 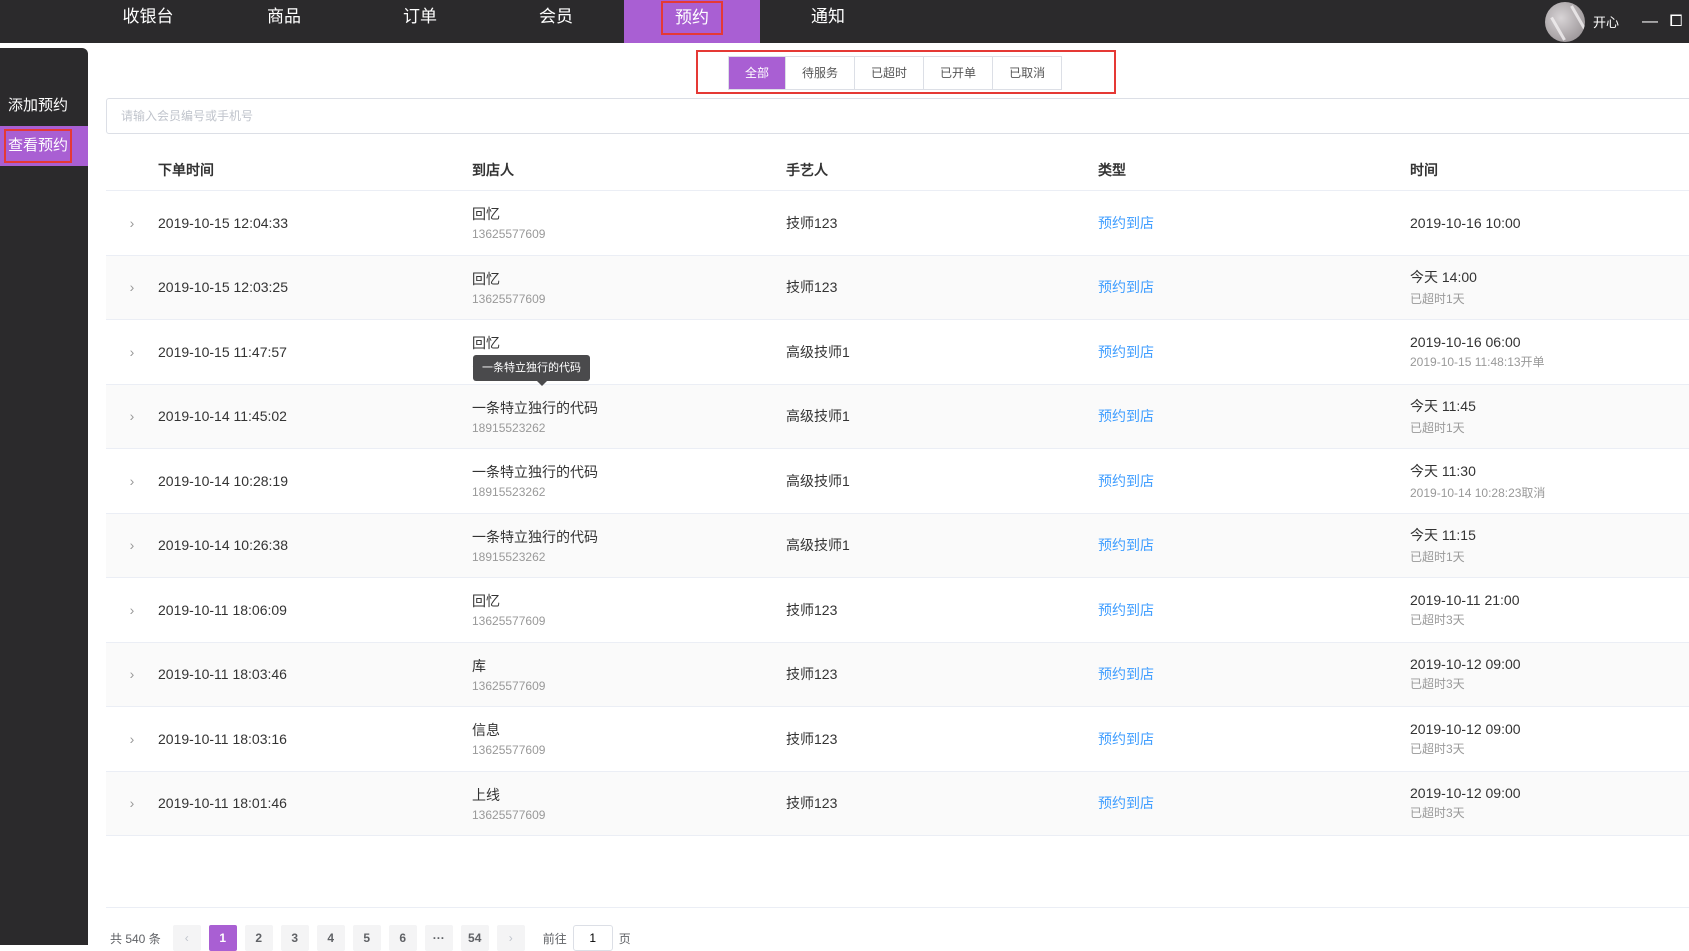 What do you see at coordinates (1564, 21) in the screenshot?
I see `avatar` at bounding box center [1564, 21].